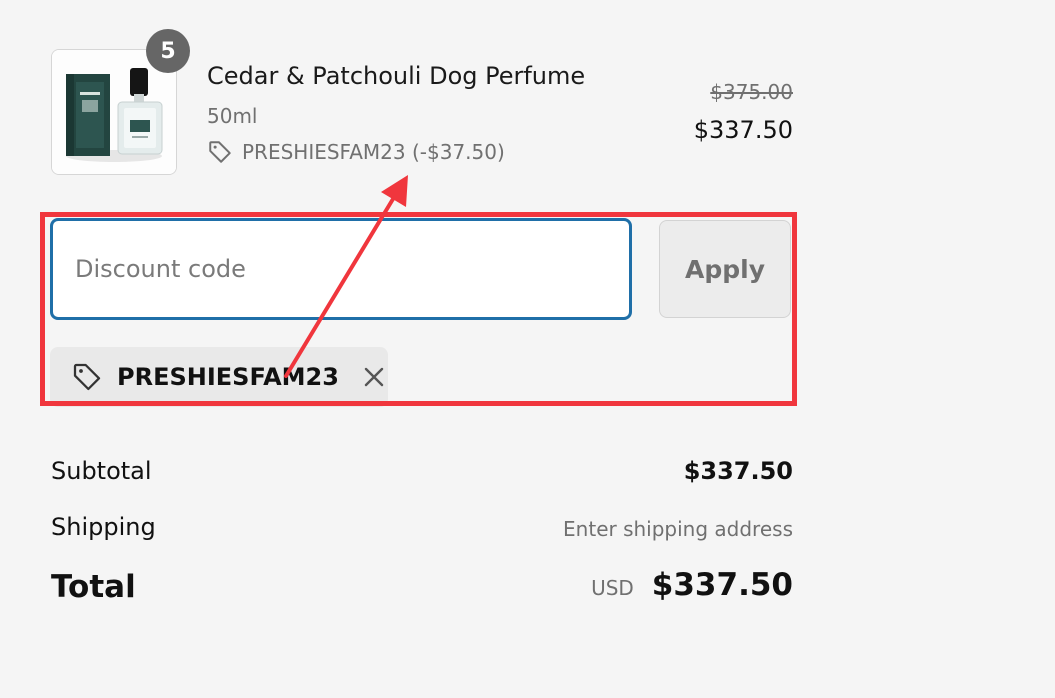 This screenshot has width=1055, height=698. I want to click on shipping-label: Shipping, so click(103, 527).